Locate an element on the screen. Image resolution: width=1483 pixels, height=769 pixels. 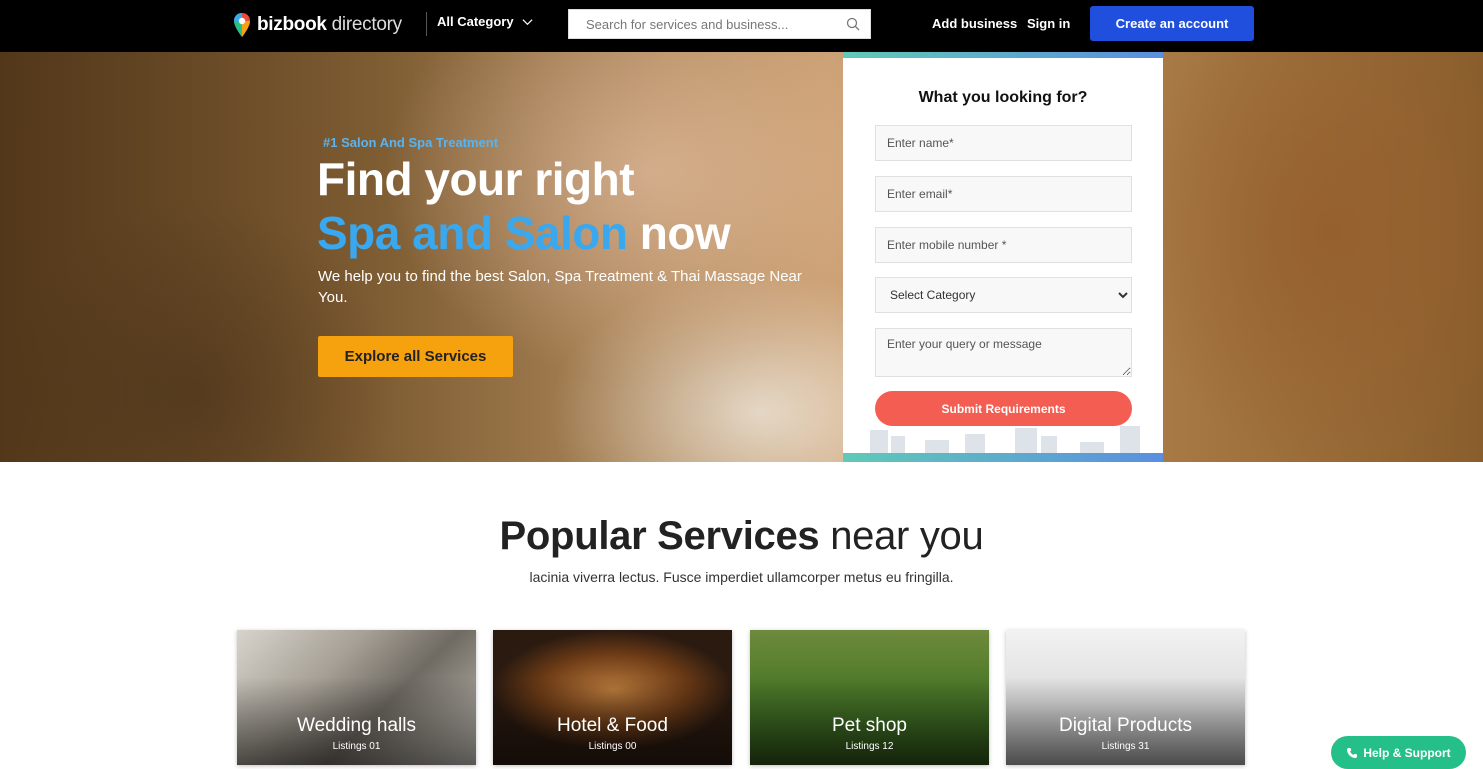
category-label: All Category is located at coordinates (475, 21).